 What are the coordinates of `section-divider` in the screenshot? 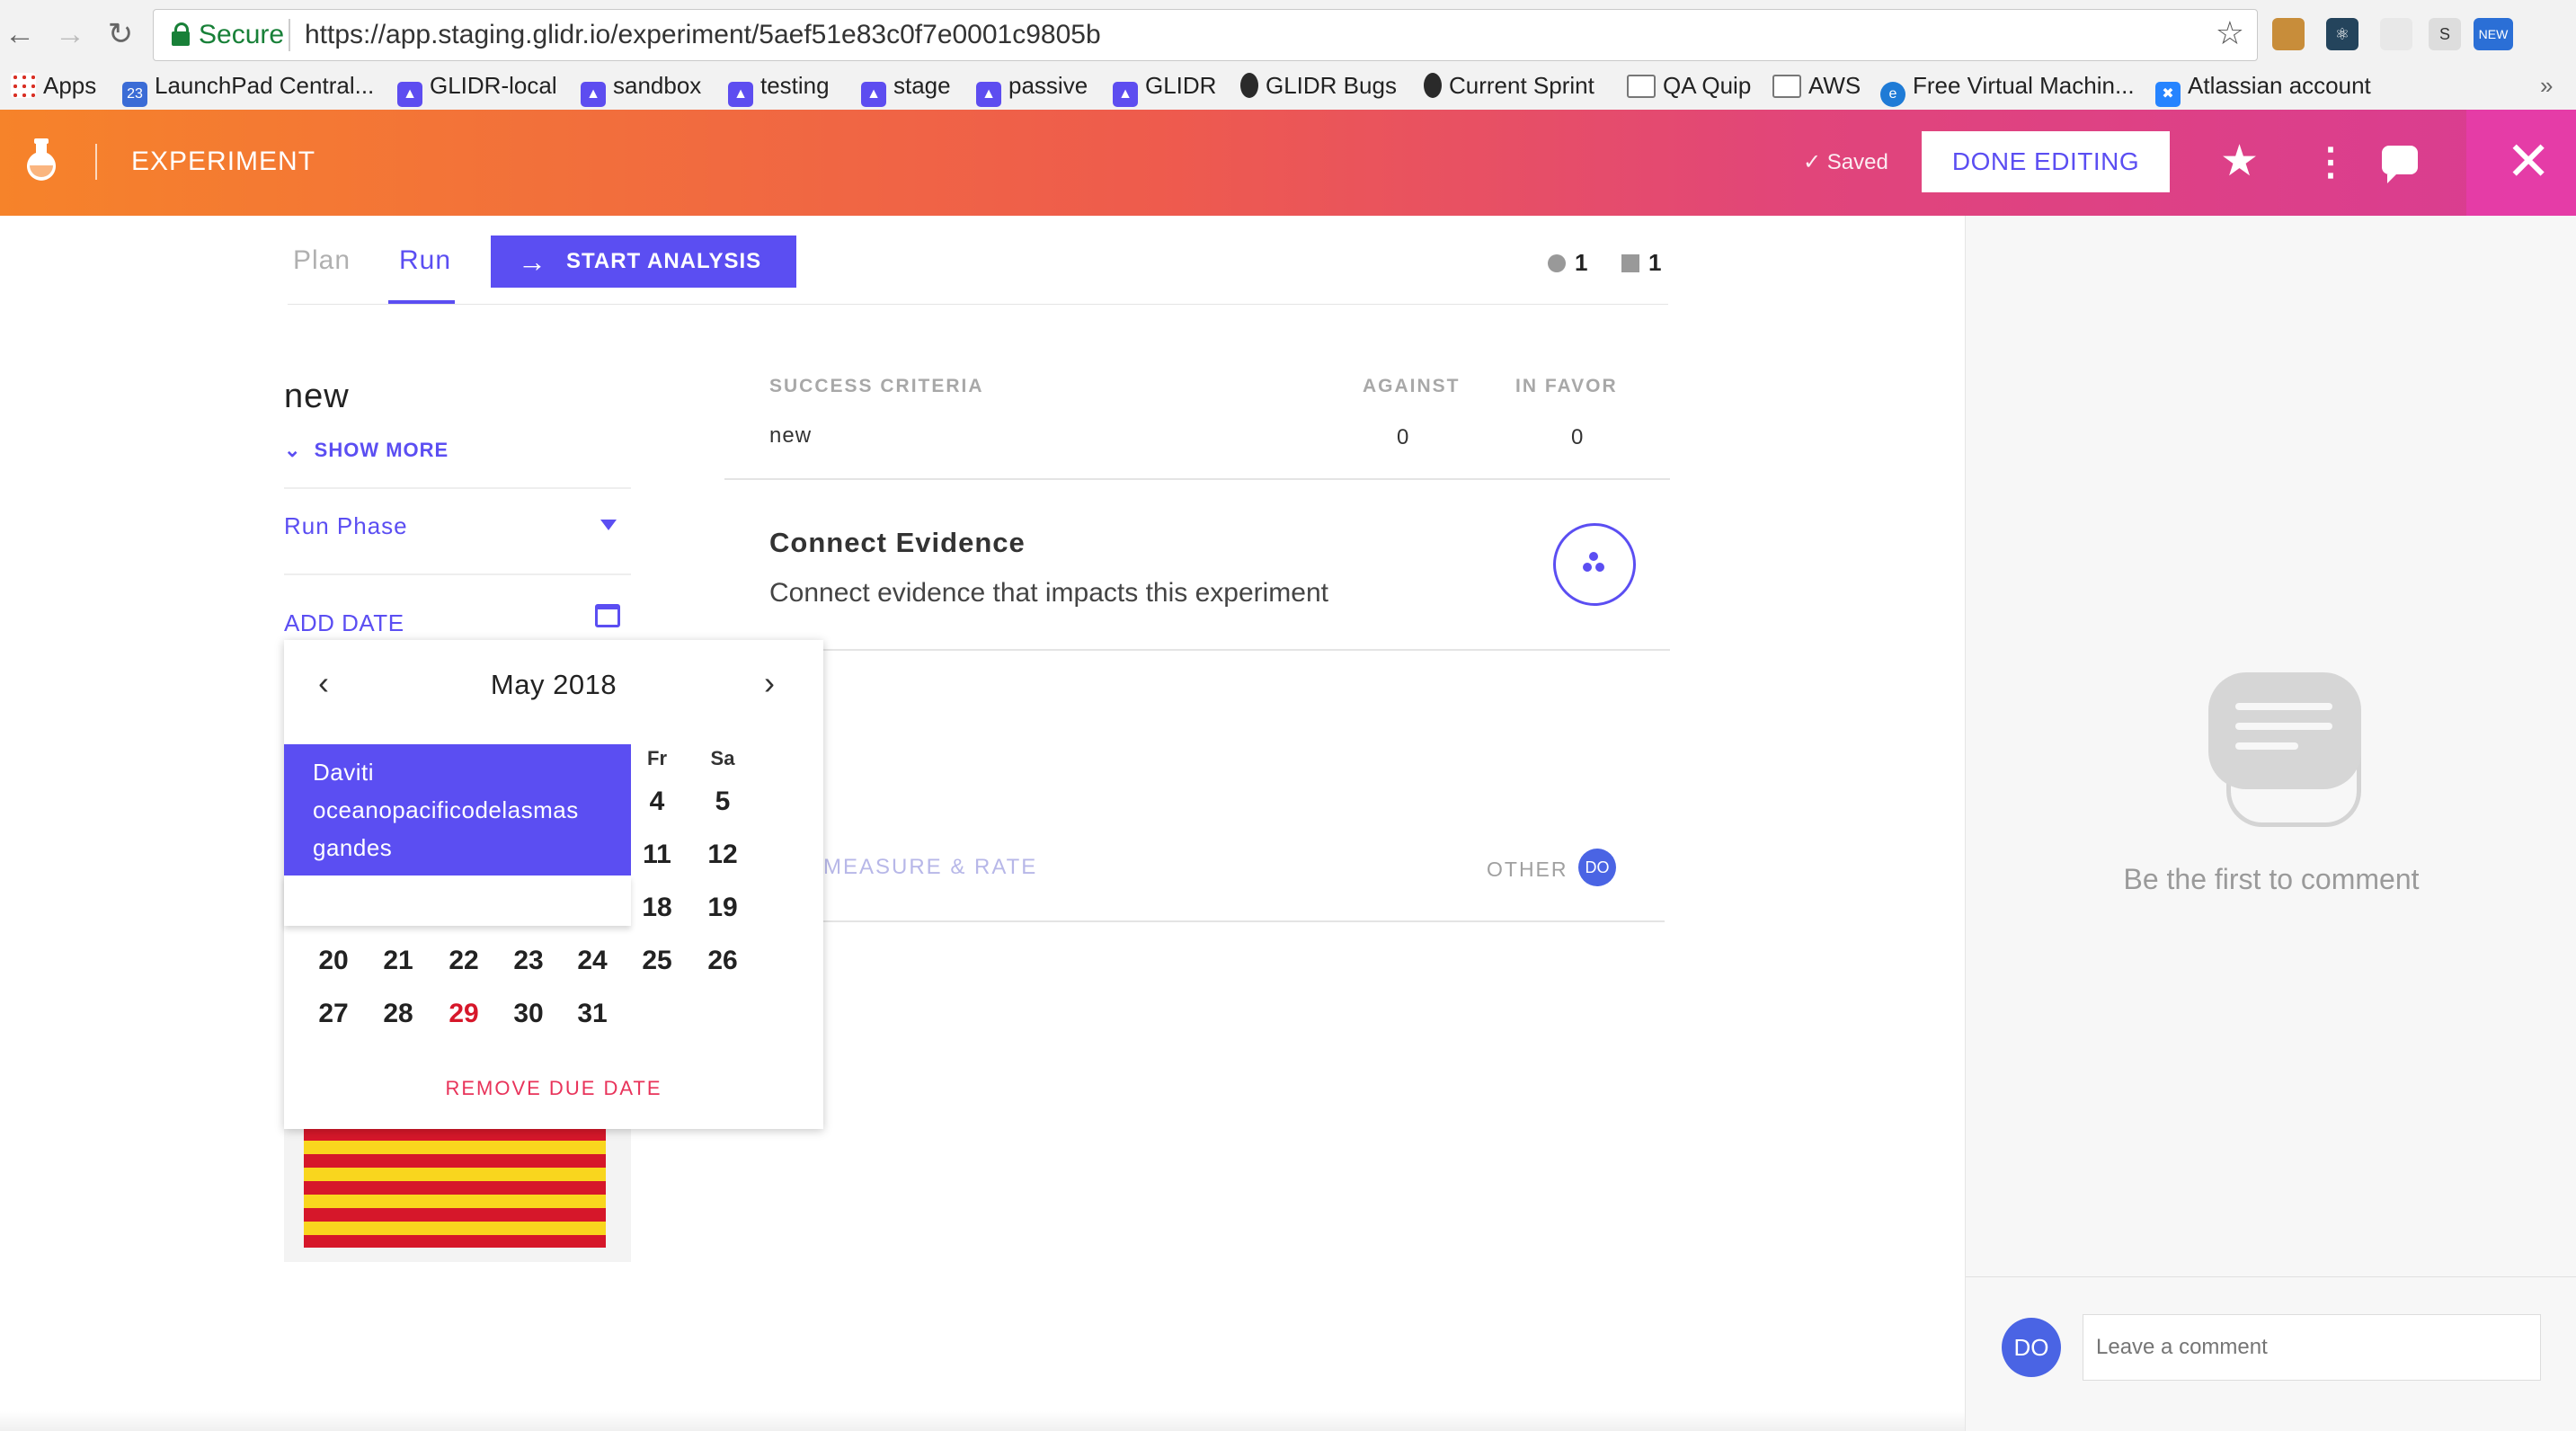 It's located at (1239, 921).